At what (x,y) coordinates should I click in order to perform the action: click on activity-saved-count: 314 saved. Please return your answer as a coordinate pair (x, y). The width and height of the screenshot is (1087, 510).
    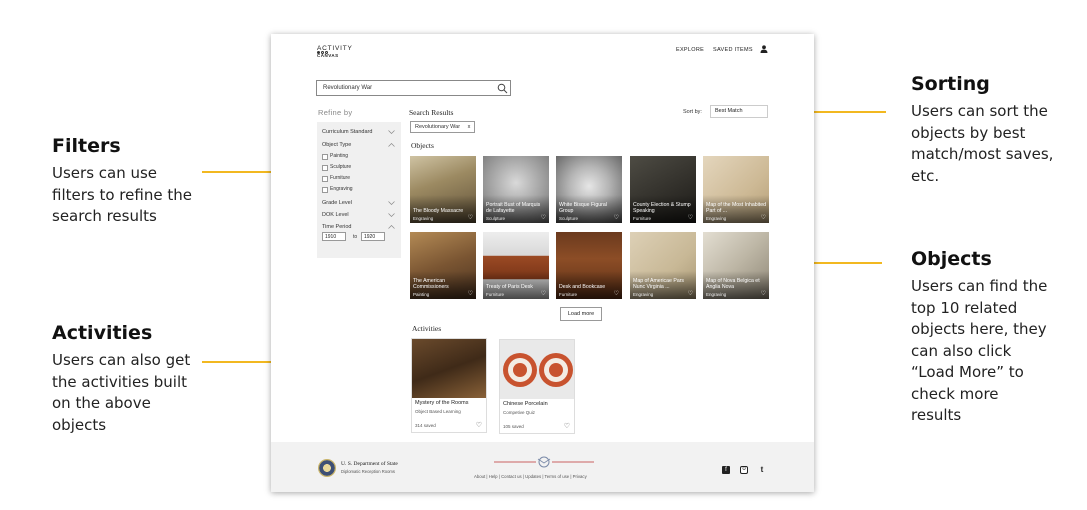
    Looking at the image, I should click on (425, 425).